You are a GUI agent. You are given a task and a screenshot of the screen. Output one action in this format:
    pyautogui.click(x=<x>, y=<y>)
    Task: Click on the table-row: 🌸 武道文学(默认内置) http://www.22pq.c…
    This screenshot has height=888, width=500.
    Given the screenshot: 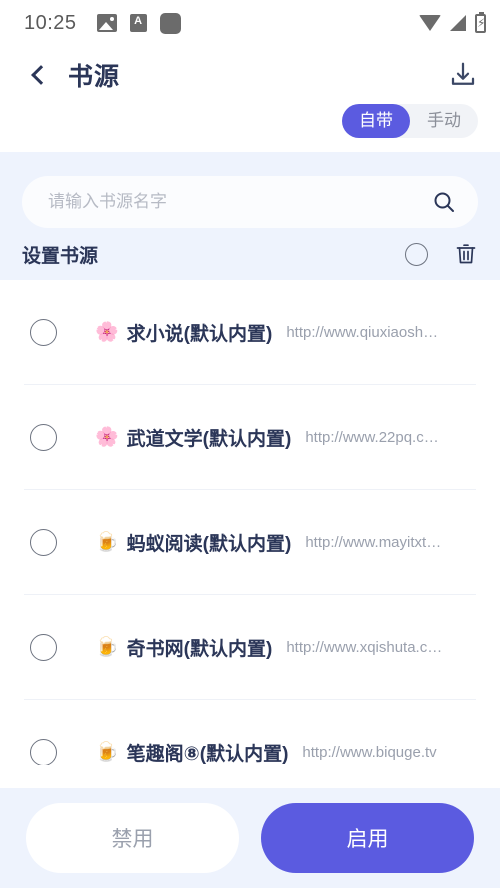 What is the action you would take?
    pyautogui.click(x=250, y=437)
    